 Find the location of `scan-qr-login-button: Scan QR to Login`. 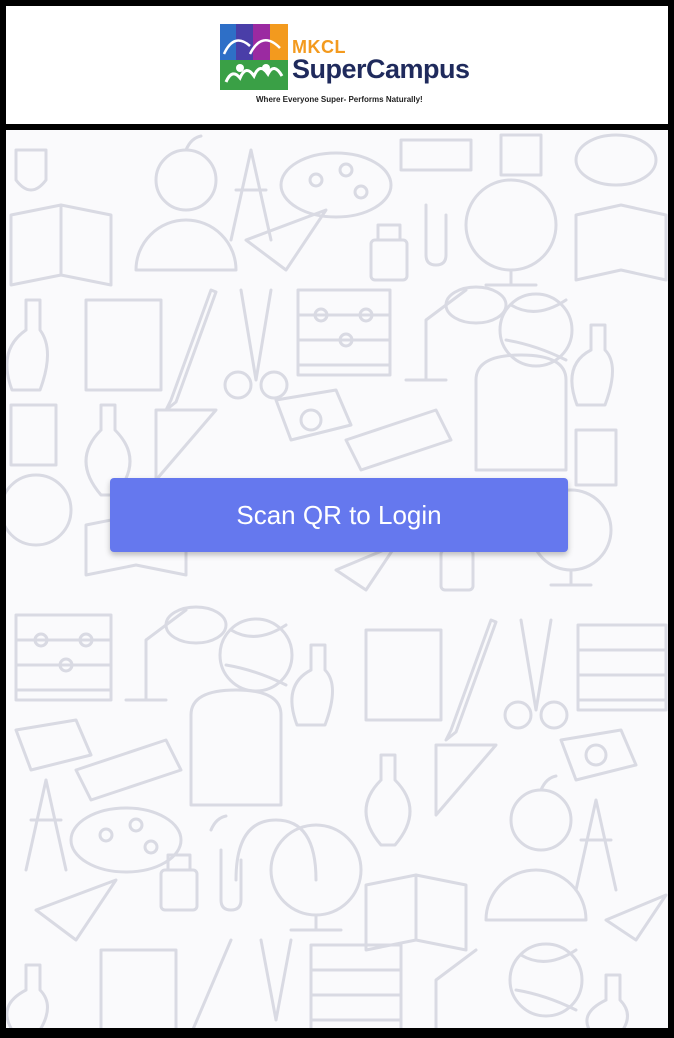

scan-qr-login-button: Scan QR to Login is located at coordinates (339, 515).